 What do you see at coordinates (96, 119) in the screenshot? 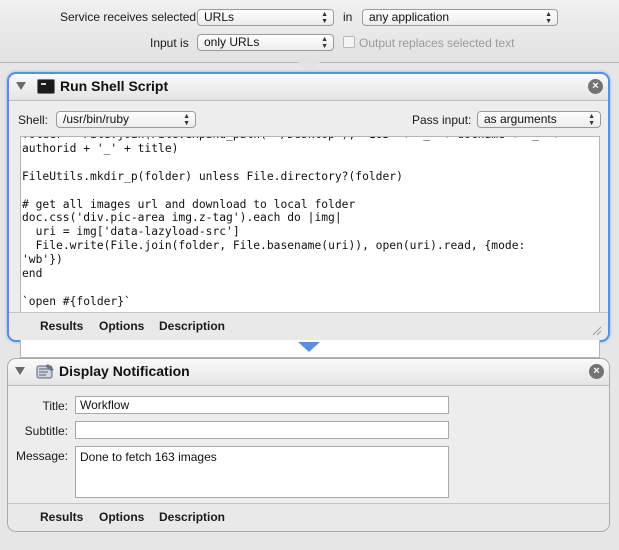
I see `shell-value: /usr/bin/ruby` at bounding box center [96, 119].